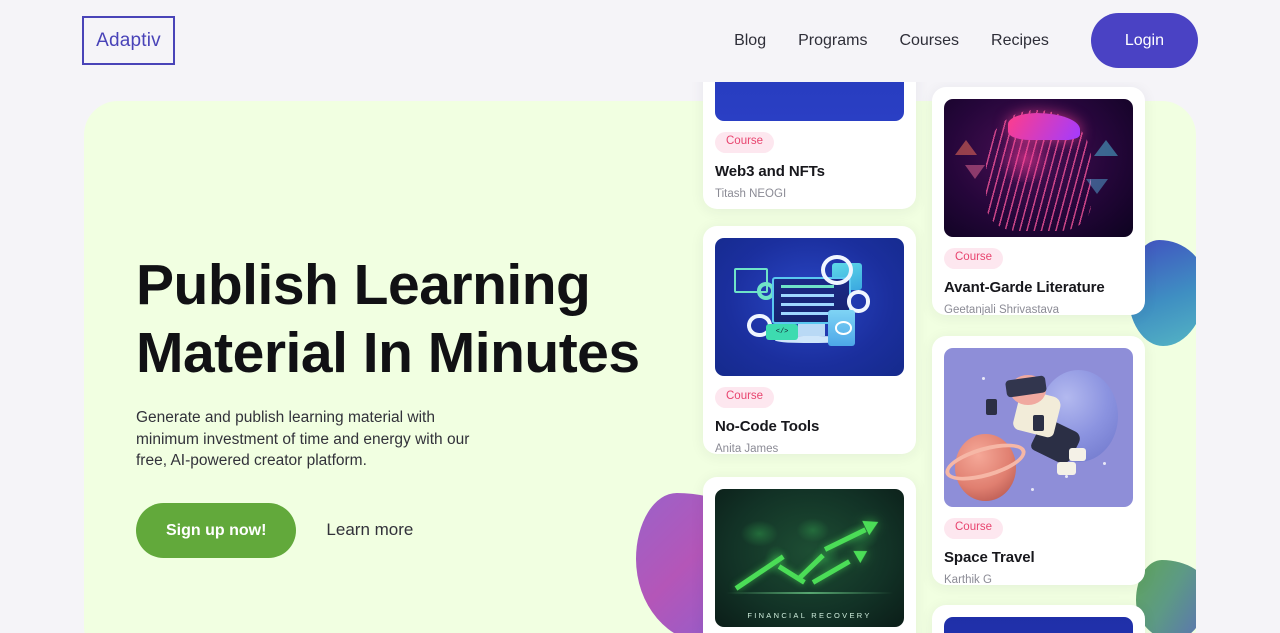 This screenshot has height=633, width=1280. Describe the element at coordinates (216, 530) in the screenshot. I see `signup-button: Sign up now!` at that location.